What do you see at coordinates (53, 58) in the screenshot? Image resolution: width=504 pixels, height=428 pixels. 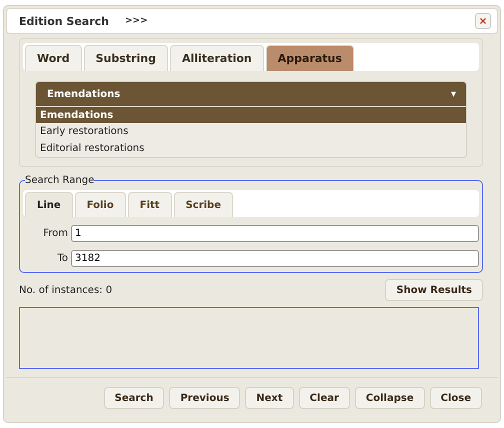 I see `tab: Word` at bounding box center [53, 58].